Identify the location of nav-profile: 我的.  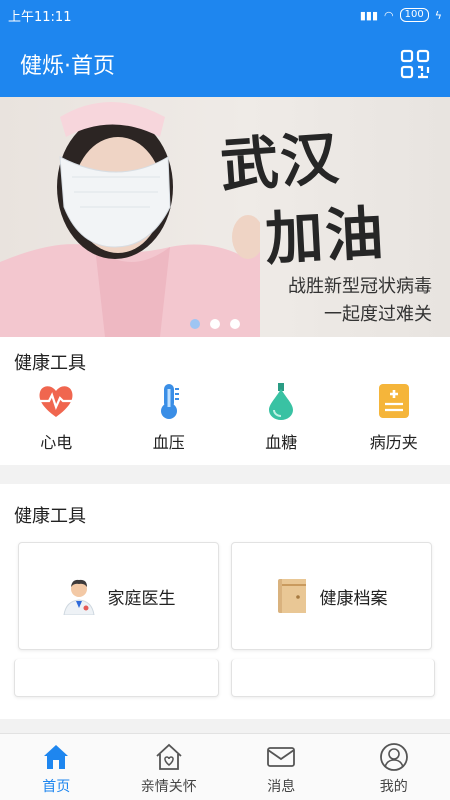
(394, 767).